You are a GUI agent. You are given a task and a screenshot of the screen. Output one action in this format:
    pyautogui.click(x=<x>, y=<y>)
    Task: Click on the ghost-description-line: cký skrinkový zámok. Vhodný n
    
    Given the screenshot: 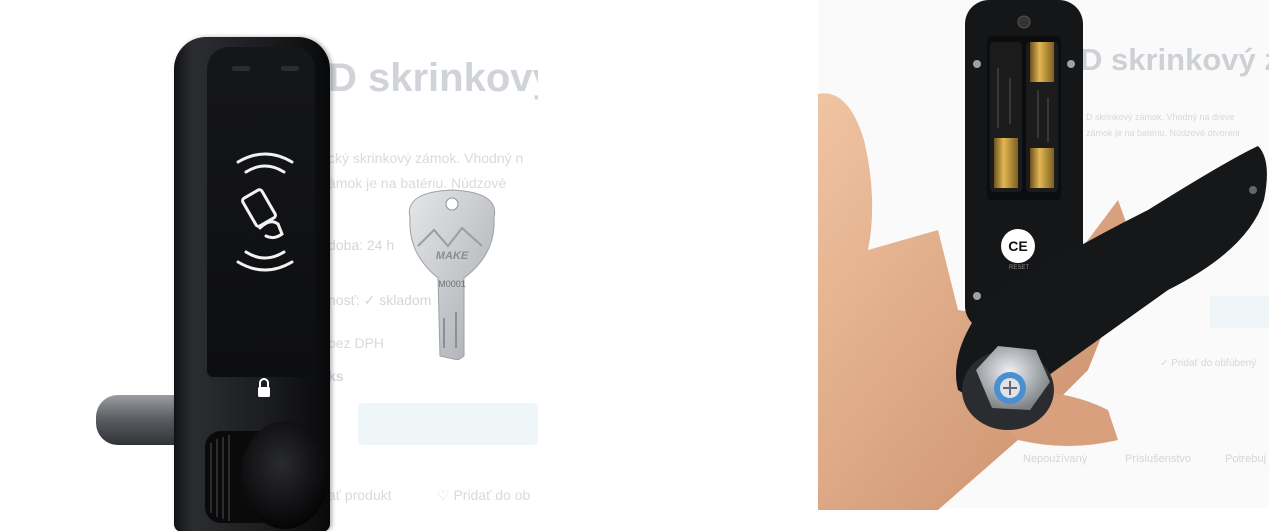 What is the action you would take?
    pyautogui.click(x=426, y=158)
    